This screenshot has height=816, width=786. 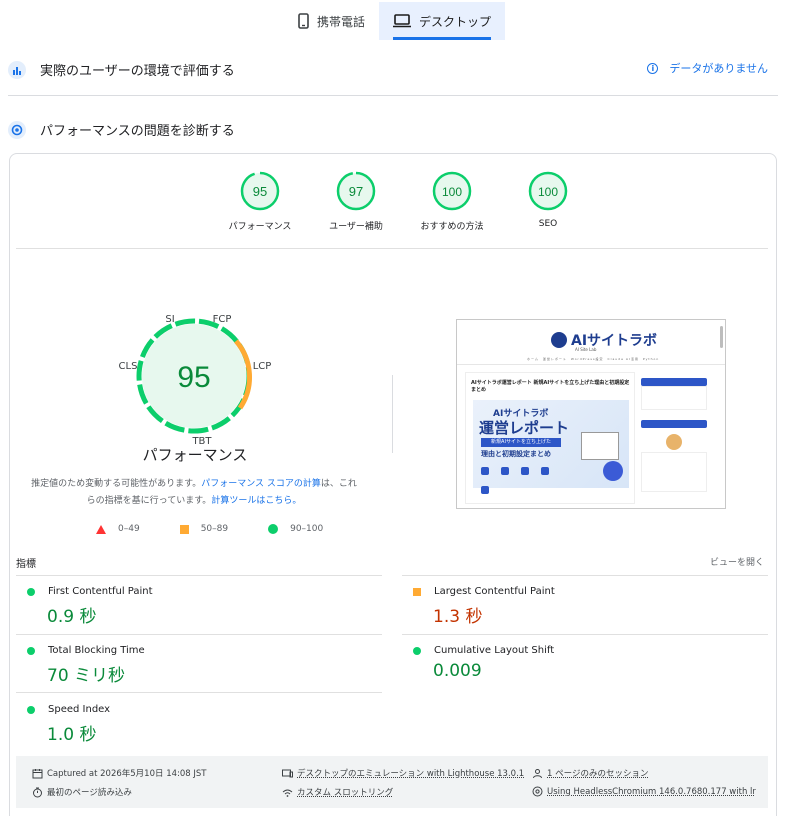 What do you see at coordinates (521, 442) in the screenshot?
I see `banner-tag: 新規AIサイトを立ち上げた` at bounding box center [521, 442].